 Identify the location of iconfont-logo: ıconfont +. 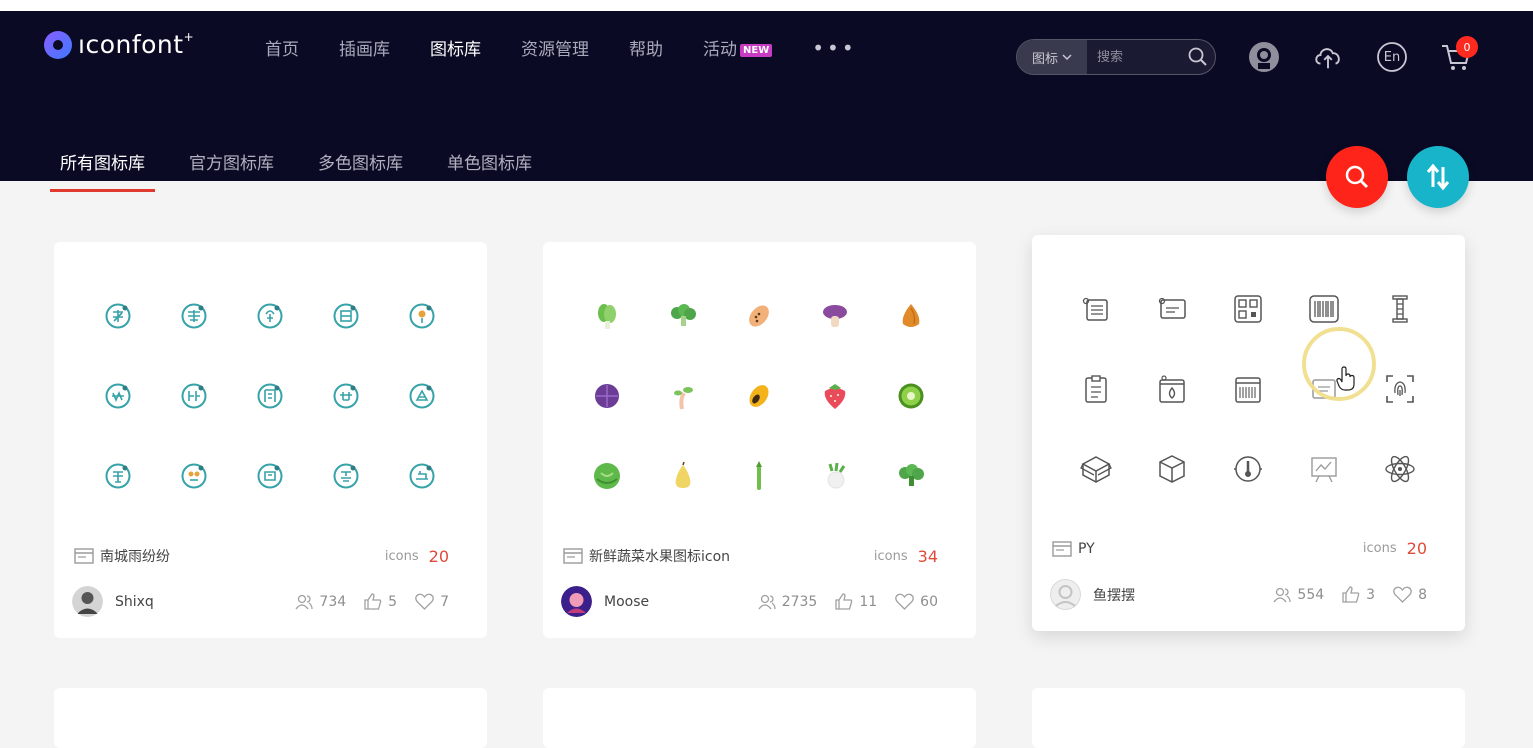
(119, 44).